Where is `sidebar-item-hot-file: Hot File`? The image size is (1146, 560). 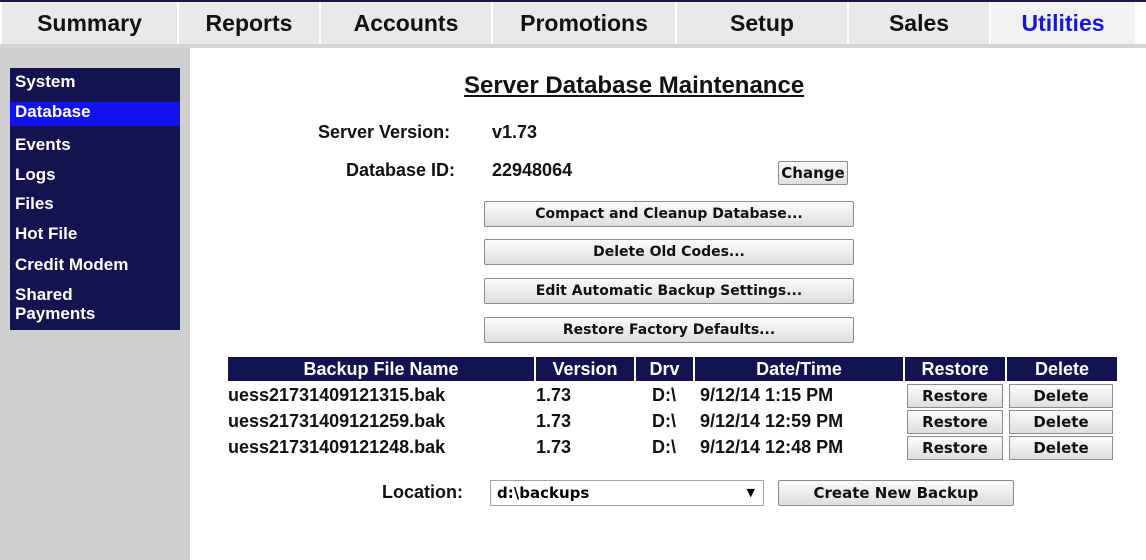 sidebar-item-hot-file: Hot File is located at coordinates (95, 233).